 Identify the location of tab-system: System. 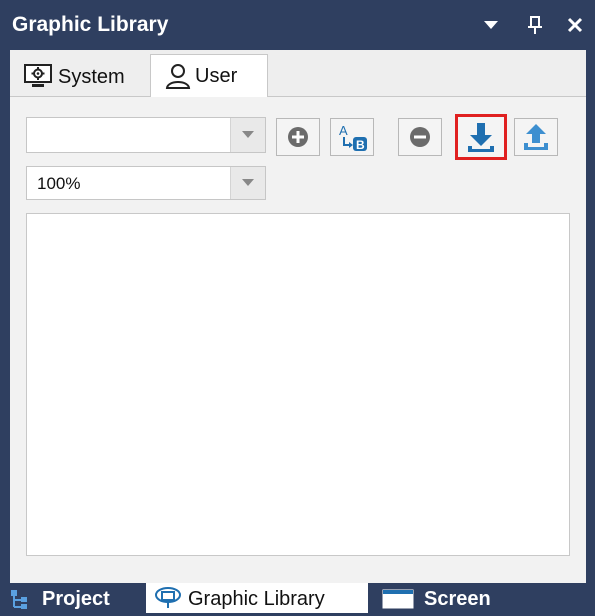
(81, 76).